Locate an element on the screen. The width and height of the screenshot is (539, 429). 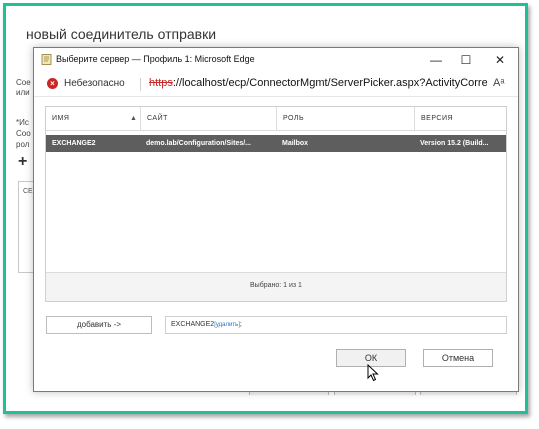
page-document-icon is located at coordinates (46, 59).